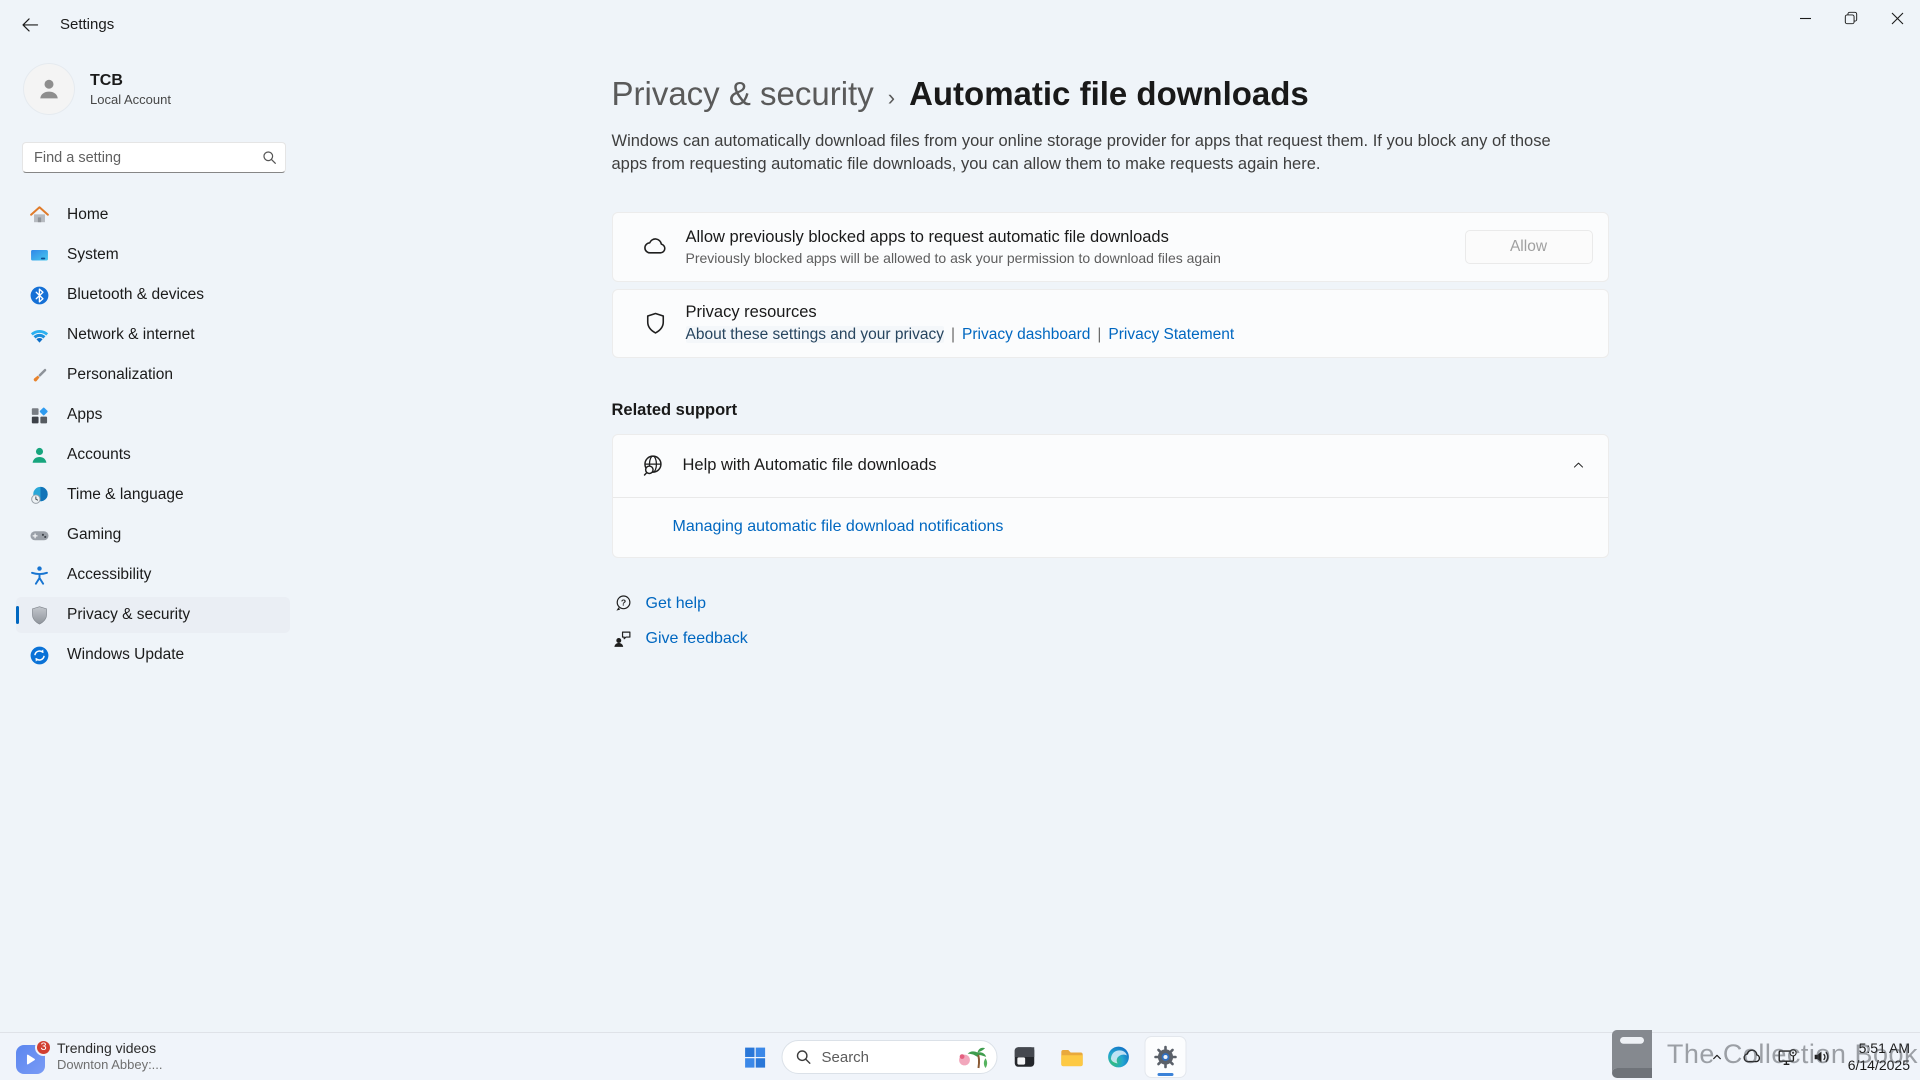 The width and height of the screenshot is (1920, 1080). Describe the element at coordinates (109, 574) in the screenshot. I see `sidebar-item-label: Accessibility` at that location.